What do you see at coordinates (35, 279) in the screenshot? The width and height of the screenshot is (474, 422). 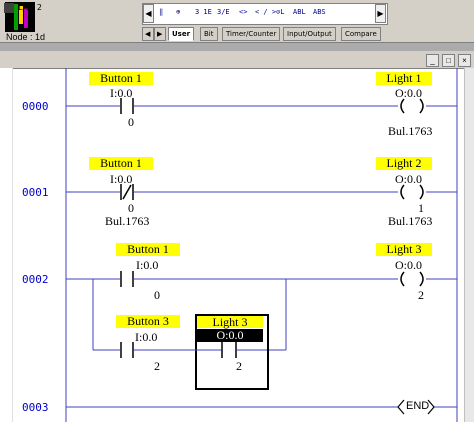 I see `rung-number: 0002` at bounding box center [35, 279].